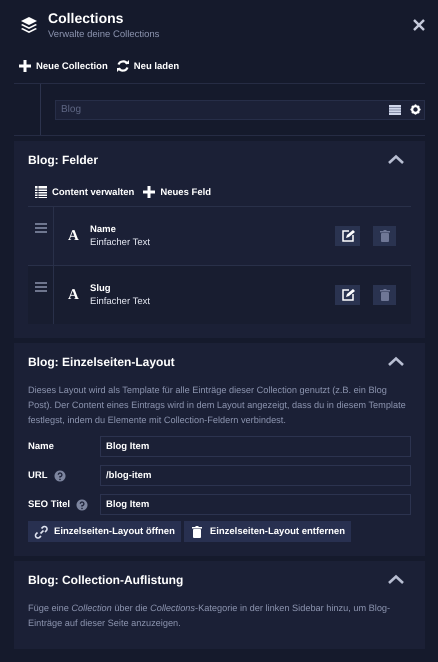 The height and width of the screenshot is (662, 438). Describe the element at coordinates (104, 531) in the screenshot. I see `open-layout-button: Einzelseiten-Layout öffnen` at that location.